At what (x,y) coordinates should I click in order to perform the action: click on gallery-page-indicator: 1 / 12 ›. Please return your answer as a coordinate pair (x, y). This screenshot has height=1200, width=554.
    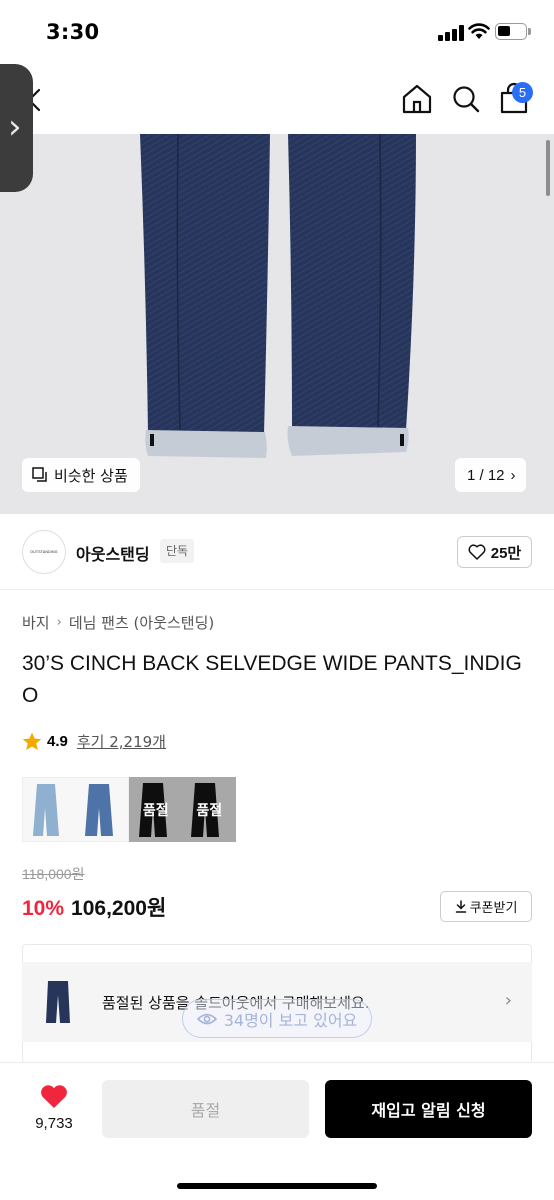
    Looking at the image, I should click on (490, 475).